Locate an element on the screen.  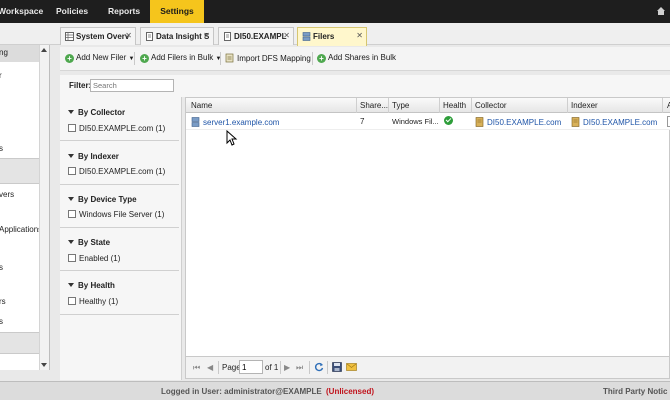
save-icon is located at coordinates (337, 367).